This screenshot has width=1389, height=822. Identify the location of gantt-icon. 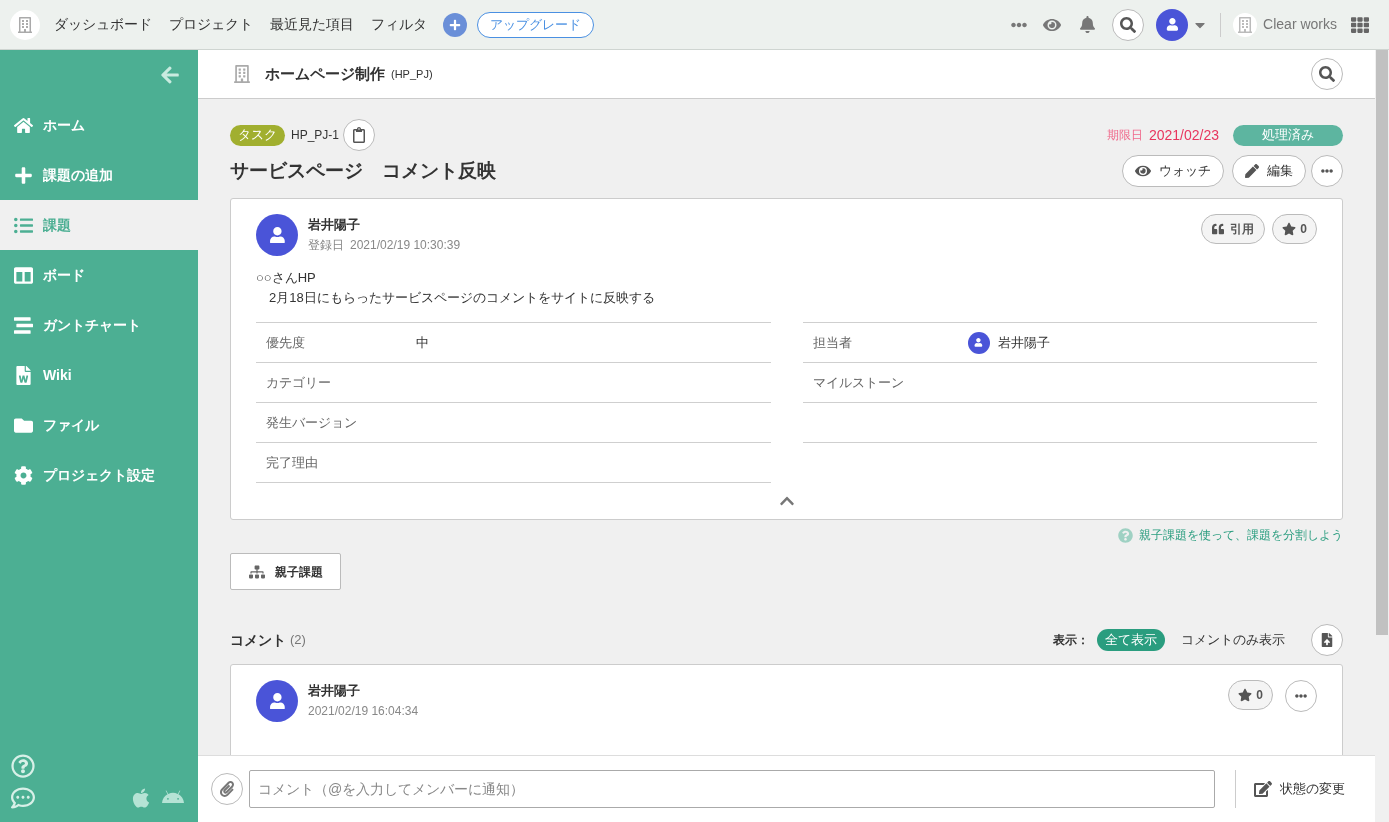
(23, 325).